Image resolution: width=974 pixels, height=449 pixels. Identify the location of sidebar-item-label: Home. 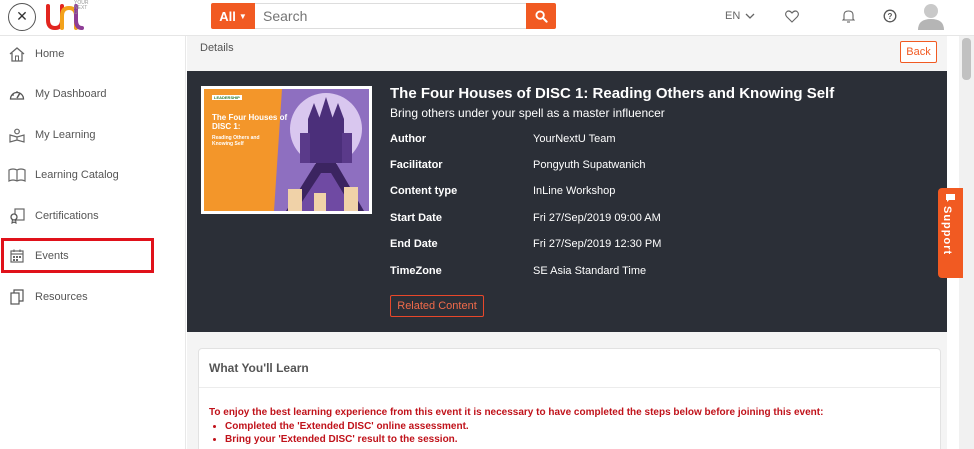
(50, 54).